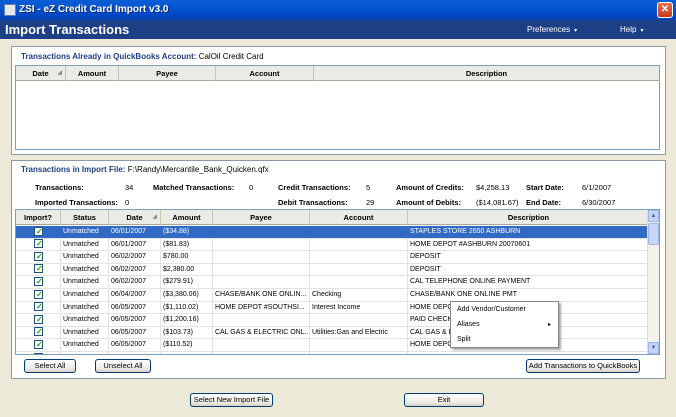  I want to click on exit-button: Exit, so click(444, 400).